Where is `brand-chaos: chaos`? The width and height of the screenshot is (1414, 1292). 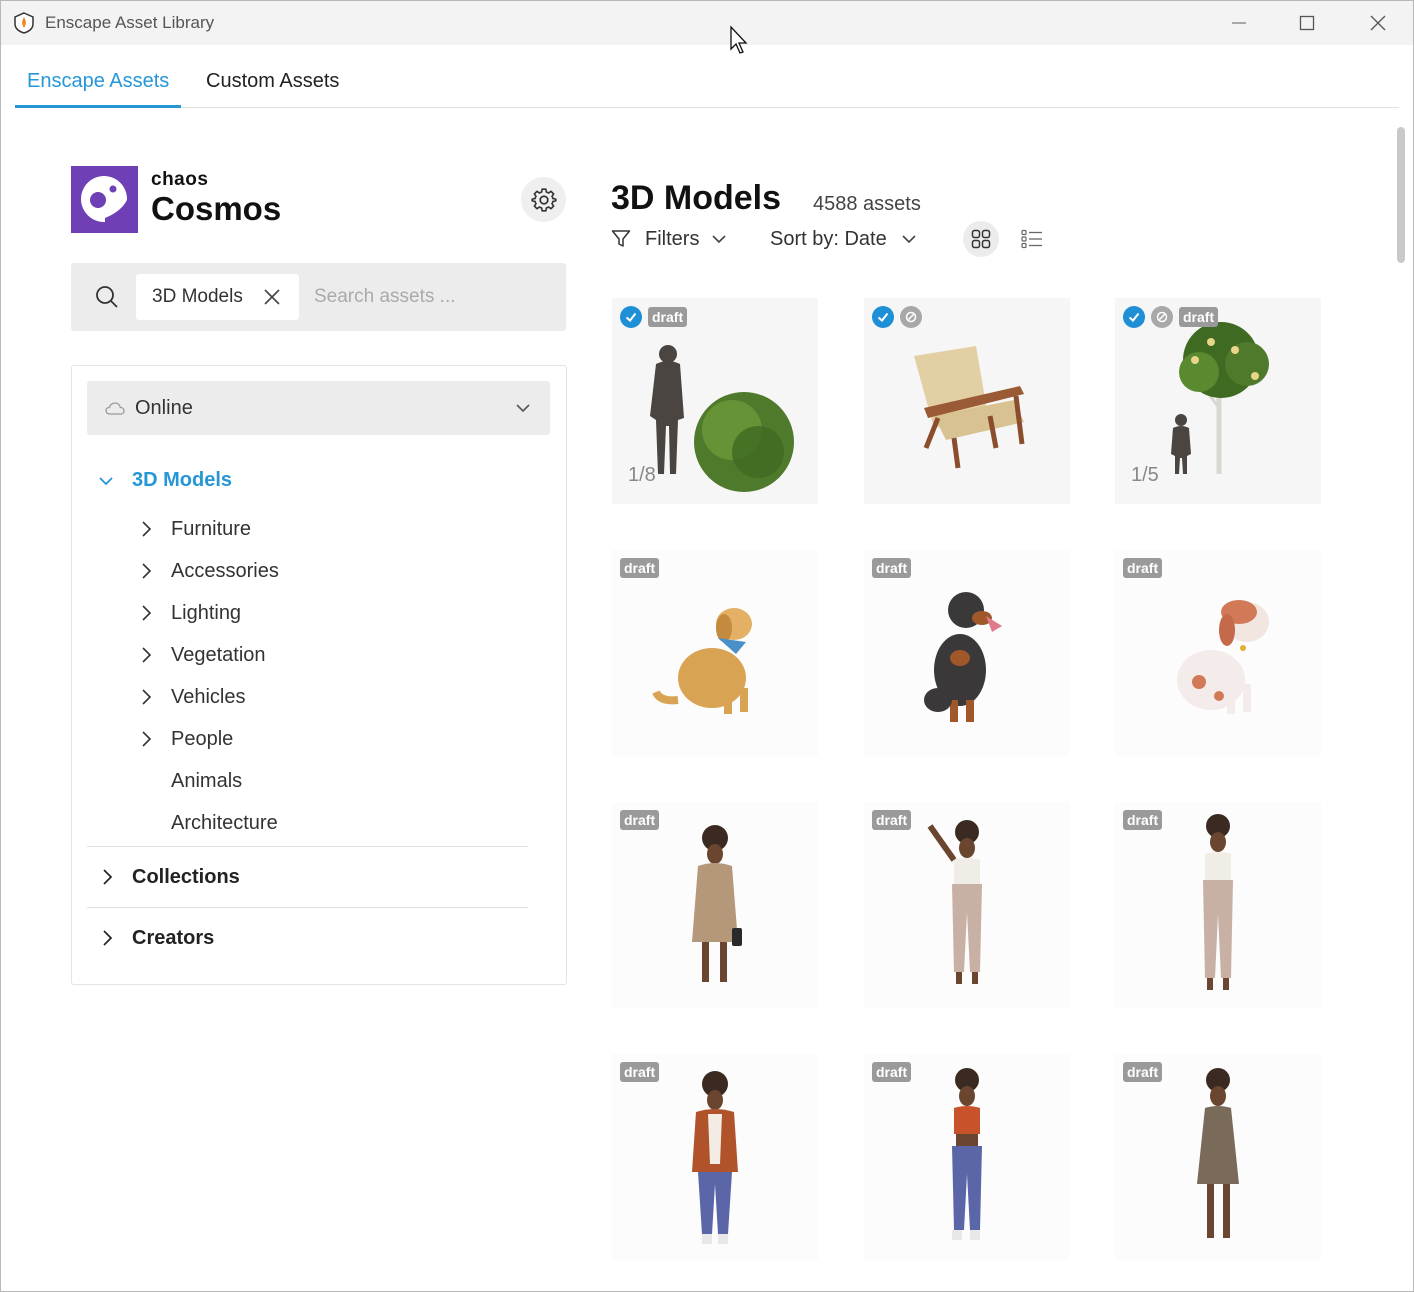
brand-chaos: chaos is located at coordinates (180, 179).